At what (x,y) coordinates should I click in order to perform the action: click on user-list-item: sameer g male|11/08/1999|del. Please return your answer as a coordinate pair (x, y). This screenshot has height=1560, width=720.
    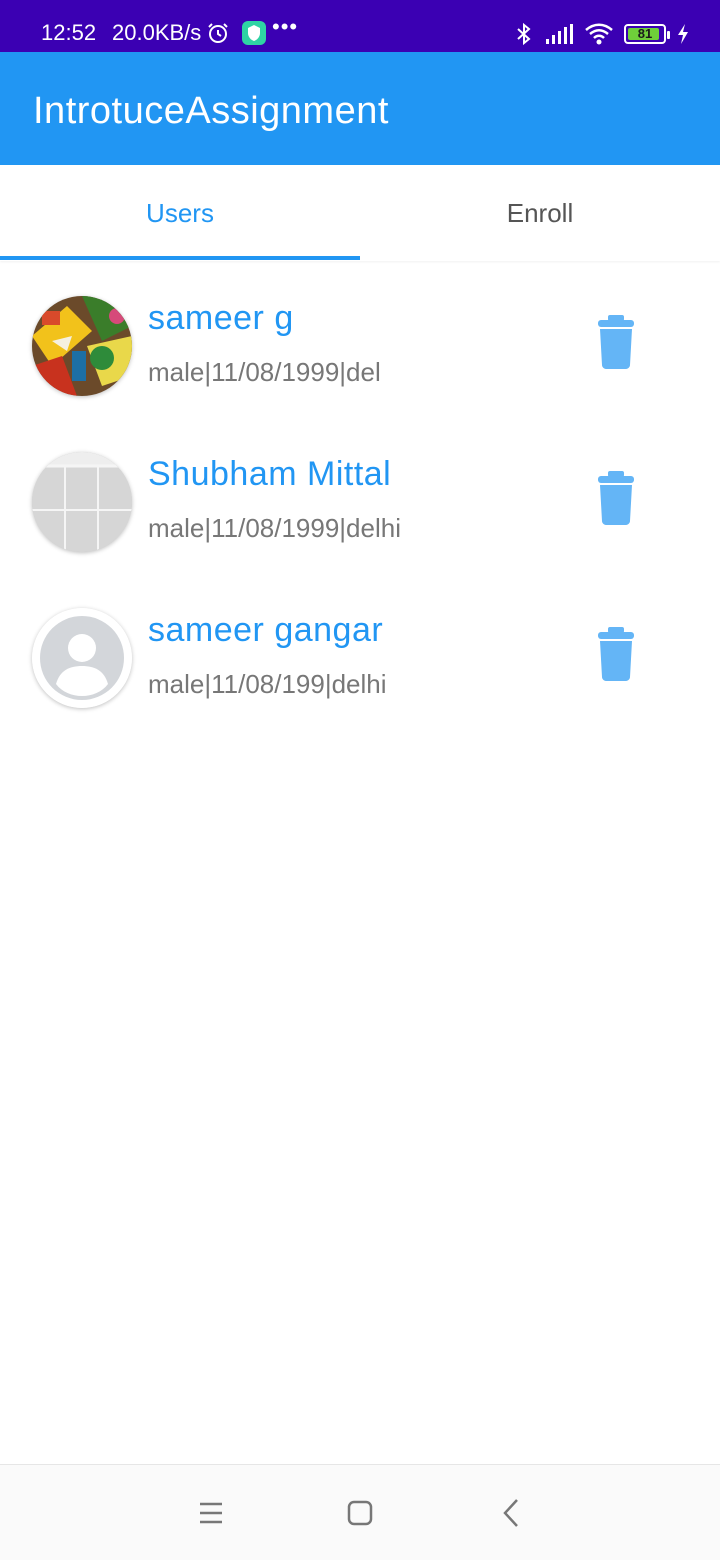
    Looking at the image, I should click on (360, 339).